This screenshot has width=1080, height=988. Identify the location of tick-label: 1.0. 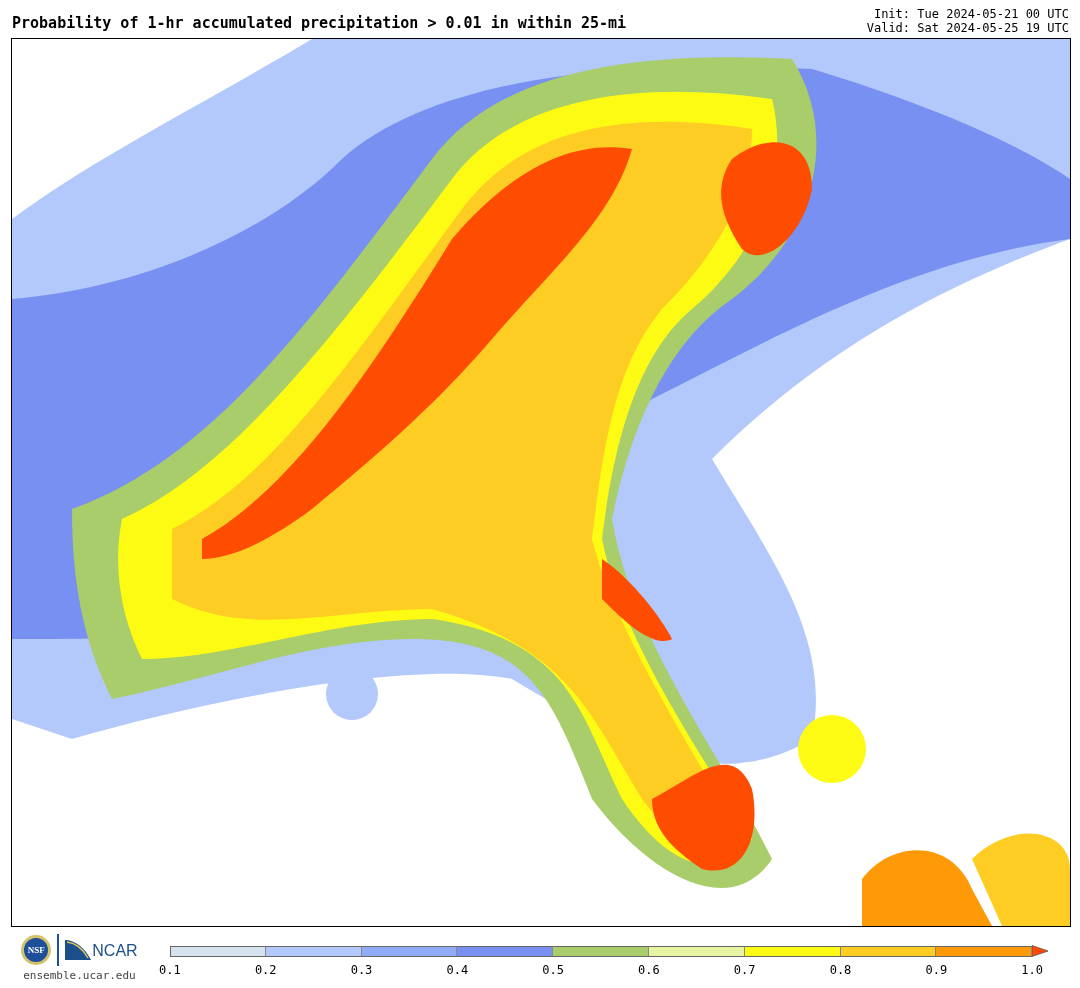
(1032, 970).